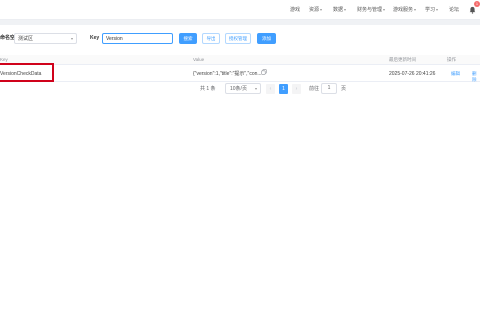  I want to click on goto-label: 前往, so click(314, 89).